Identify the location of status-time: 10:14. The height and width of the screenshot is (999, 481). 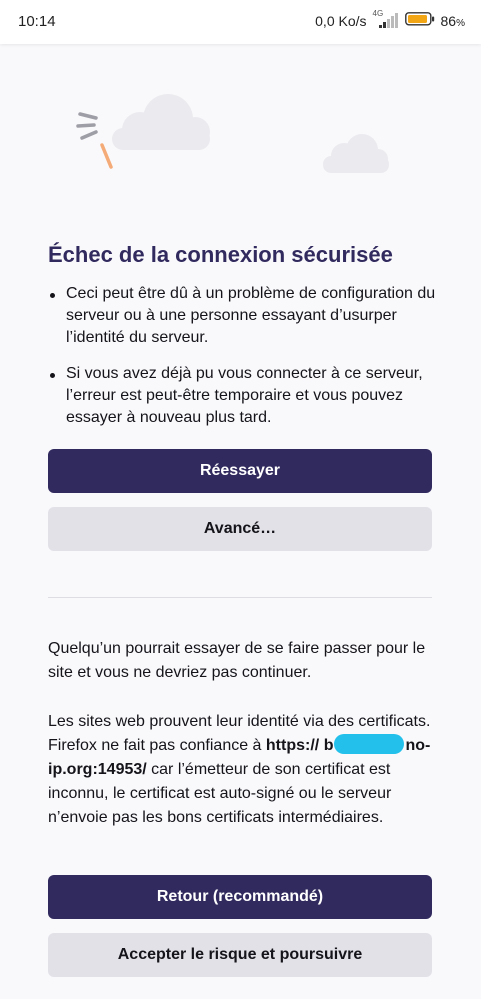
(37, 21).